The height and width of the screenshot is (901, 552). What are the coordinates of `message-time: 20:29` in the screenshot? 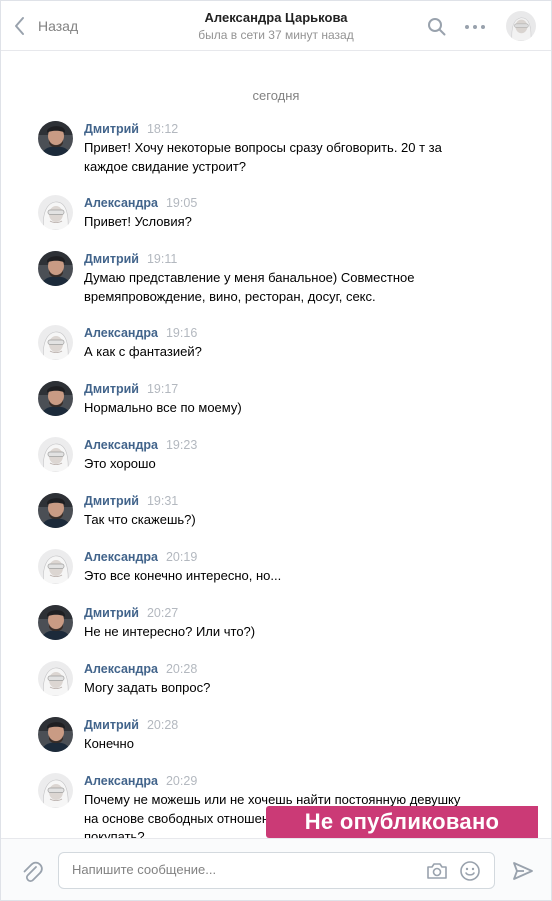 It's located at (181, 781).